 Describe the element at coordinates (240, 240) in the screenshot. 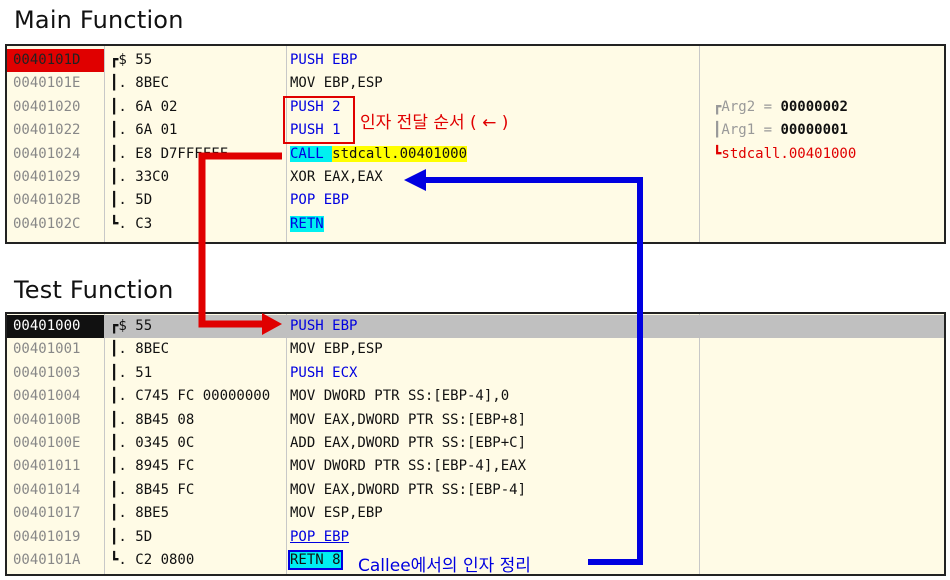

I see `call-flow-arrow` at that location.